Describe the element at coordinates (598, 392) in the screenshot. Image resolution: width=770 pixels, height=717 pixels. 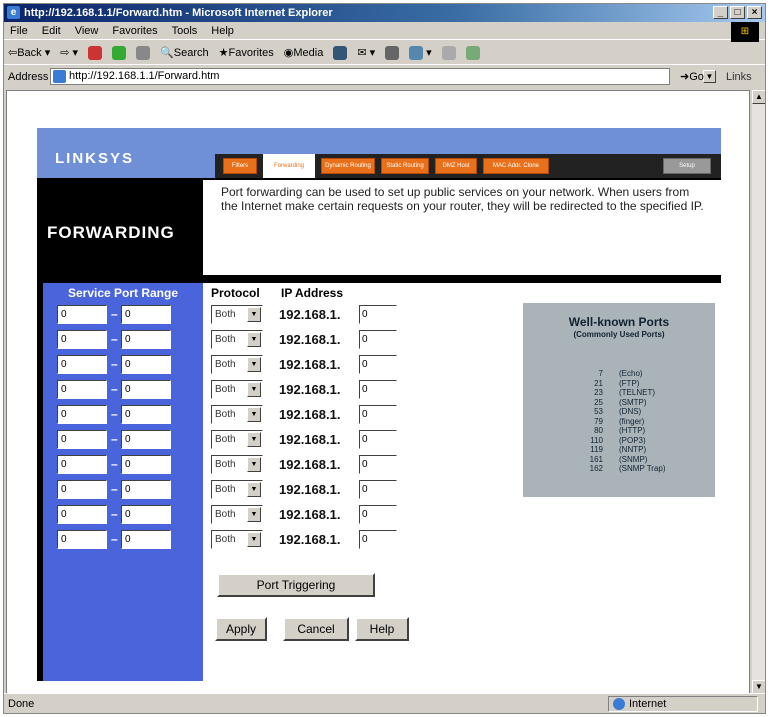
I see `port-number: 23` at that location.